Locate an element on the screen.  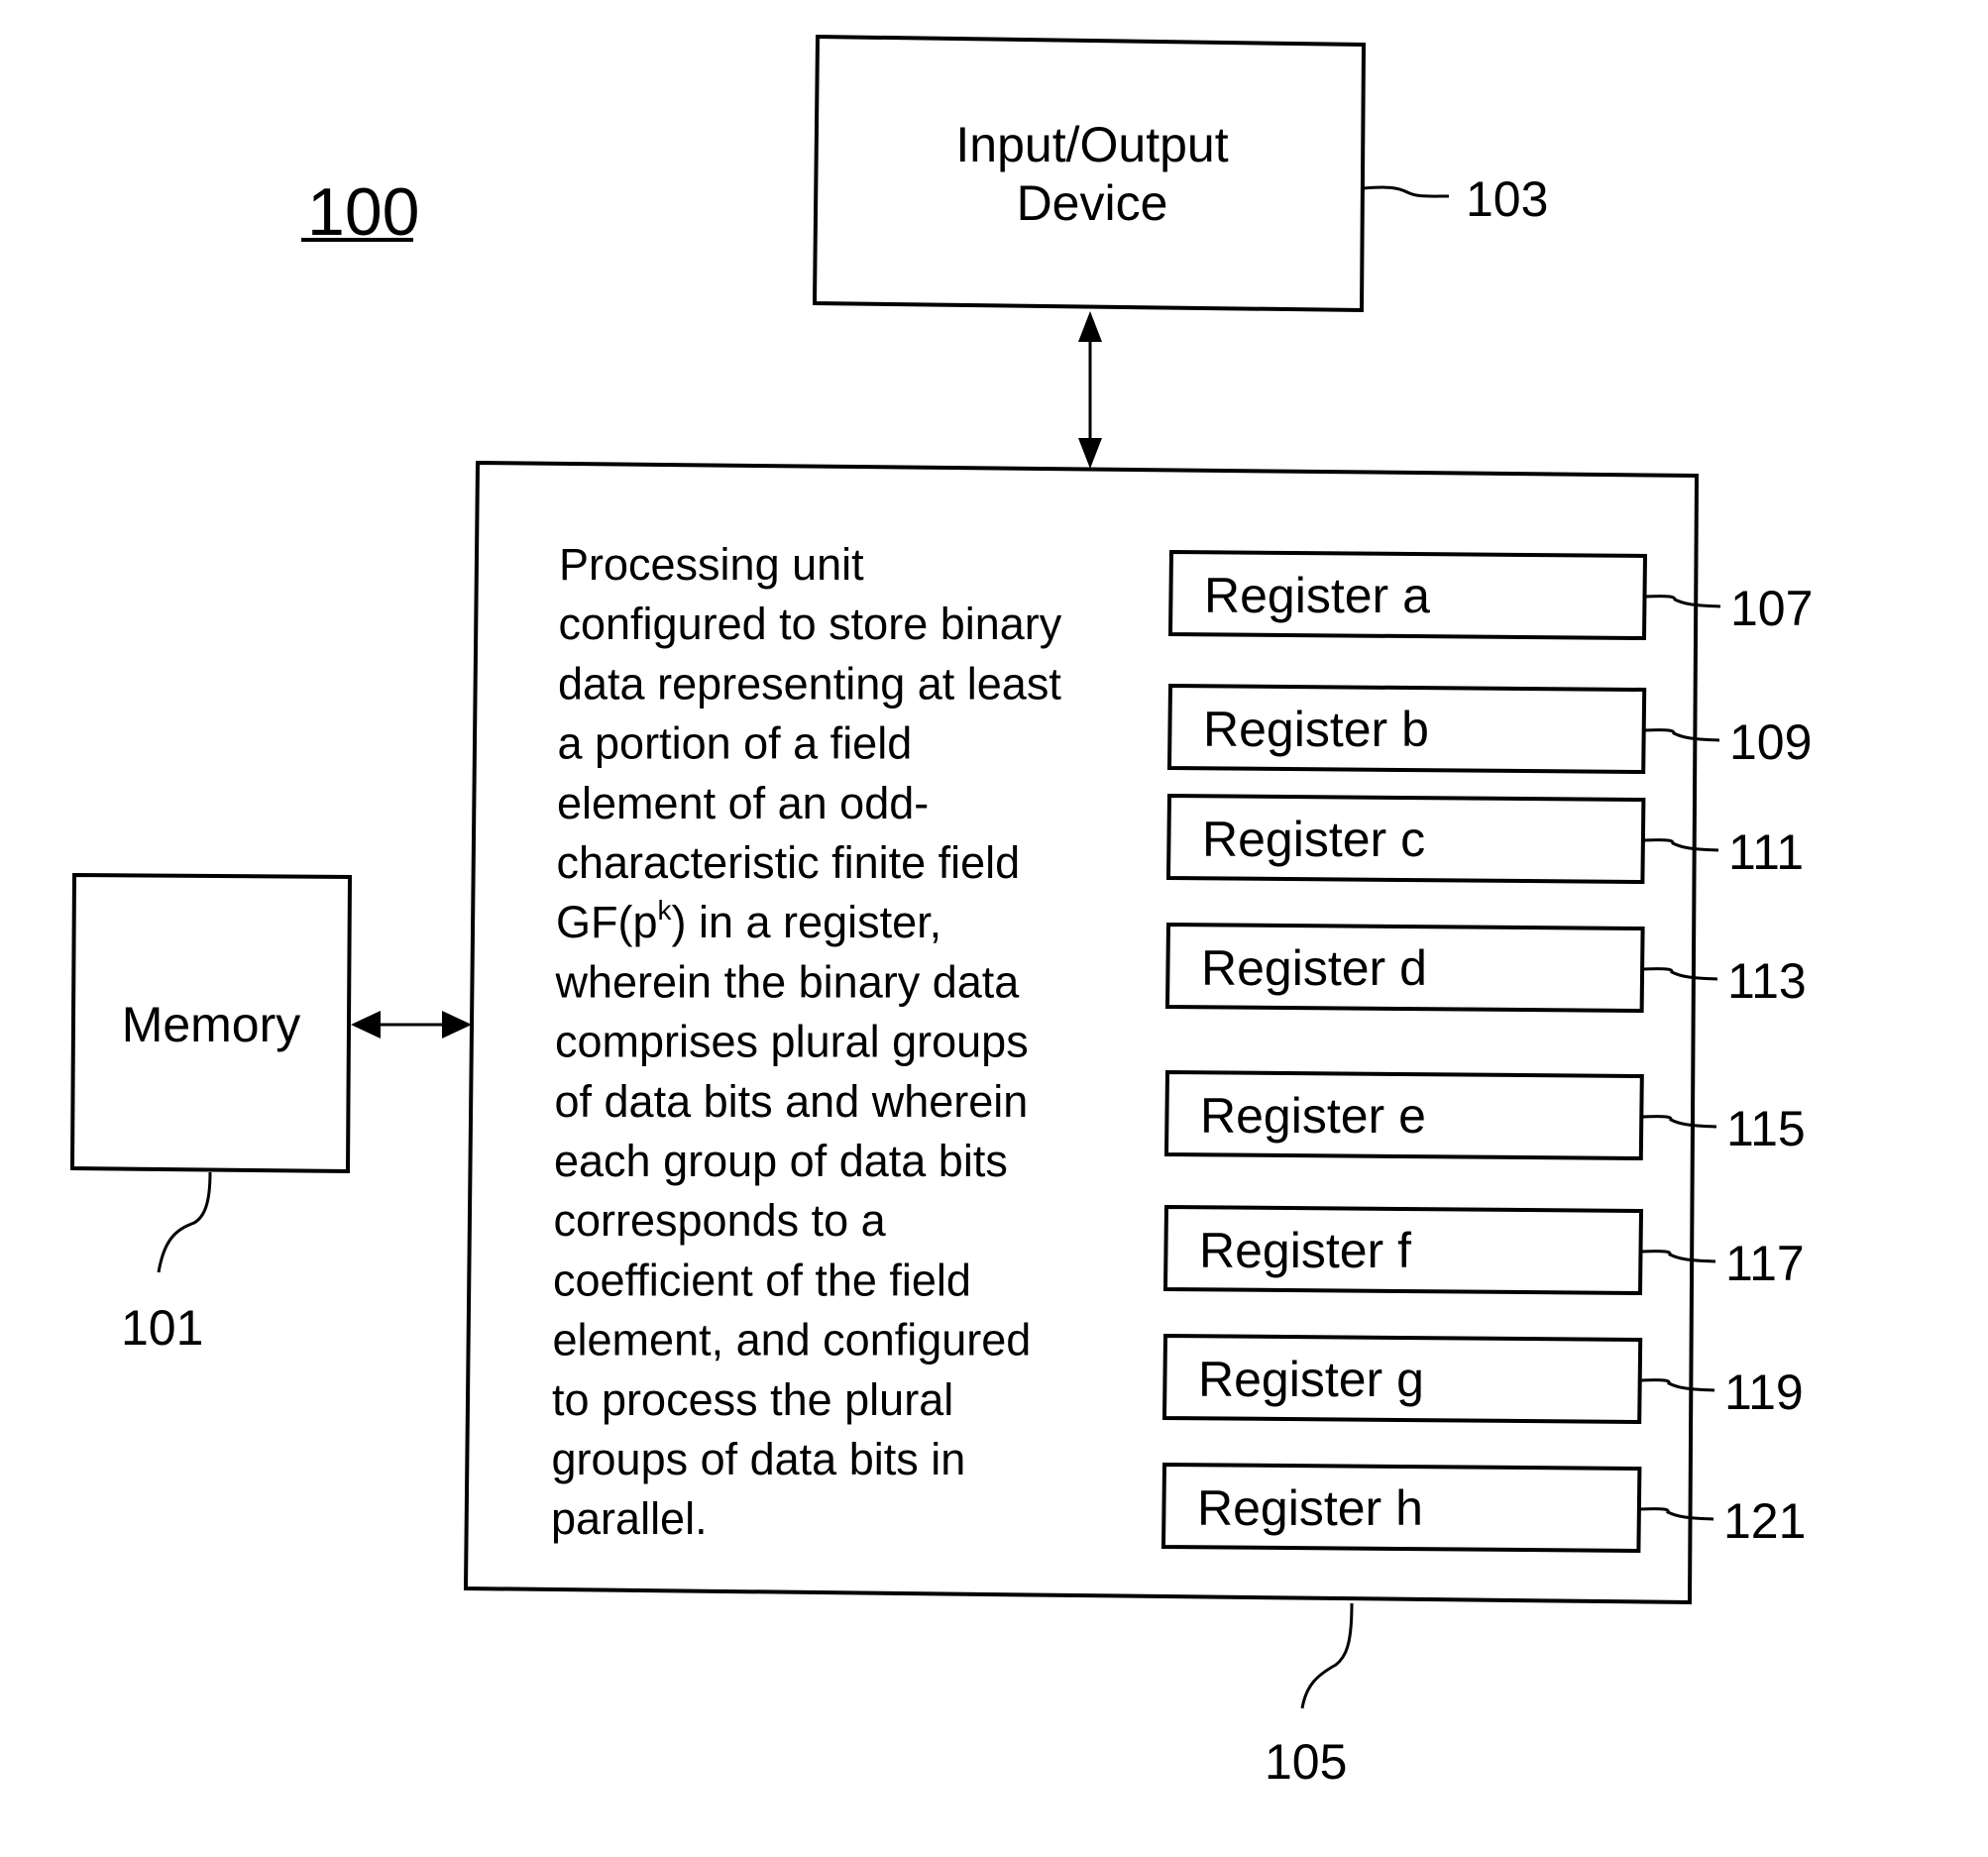
memory-block: Memory 101 is located at coordinates (211, 1114).